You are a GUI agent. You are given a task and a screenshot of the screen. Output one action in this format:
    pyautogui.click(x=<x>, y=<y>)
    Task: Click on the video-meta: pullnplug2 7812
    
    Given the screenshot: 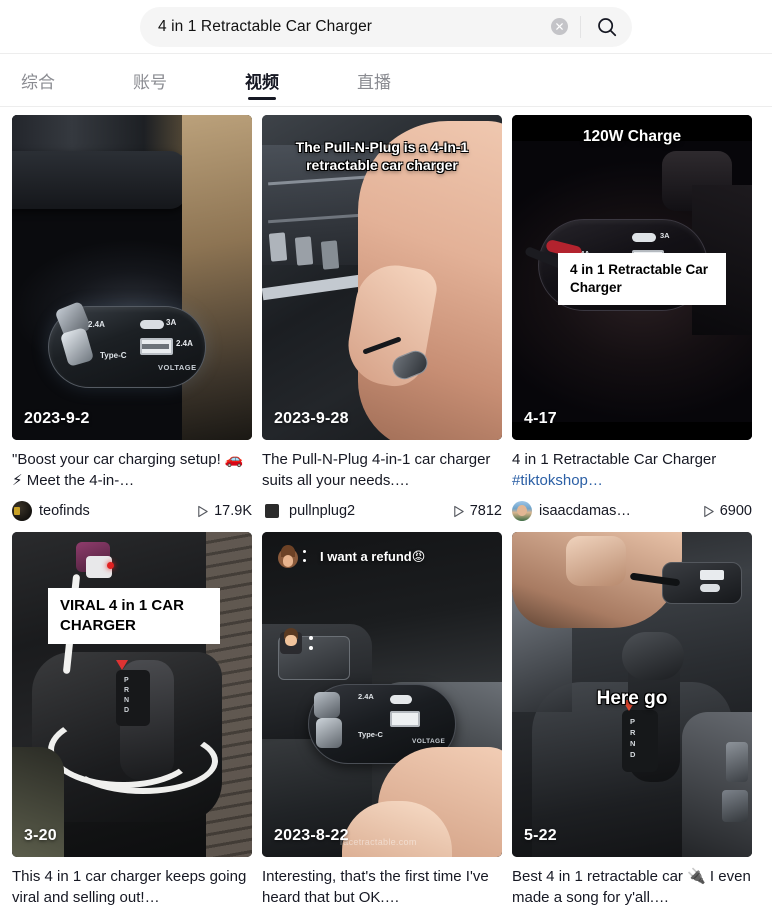 What is the action you would take?
    pyautogui.click(x=382, y=511)
    